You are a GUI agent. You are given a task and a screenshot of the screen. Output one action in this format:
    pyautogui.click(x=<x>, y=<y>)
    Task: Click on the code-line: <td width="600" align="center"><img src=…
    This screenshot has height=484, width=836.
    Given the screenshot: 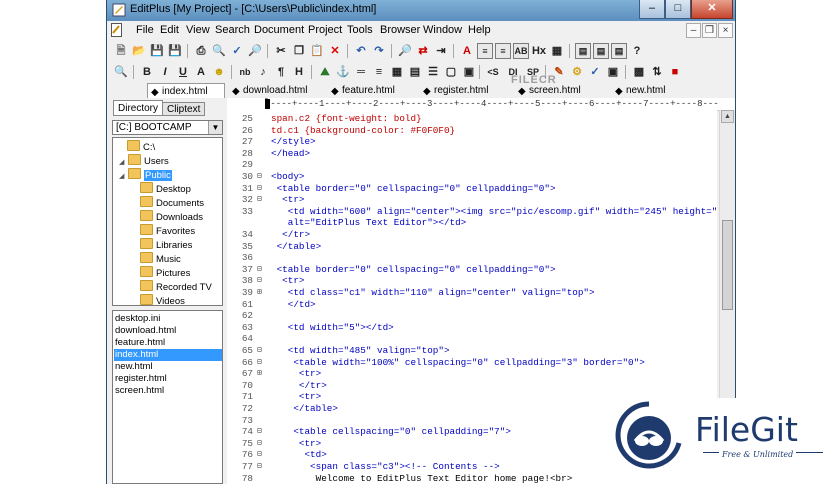 What is the action you would take?
    pyautogui.click(x=494, y=211)
    